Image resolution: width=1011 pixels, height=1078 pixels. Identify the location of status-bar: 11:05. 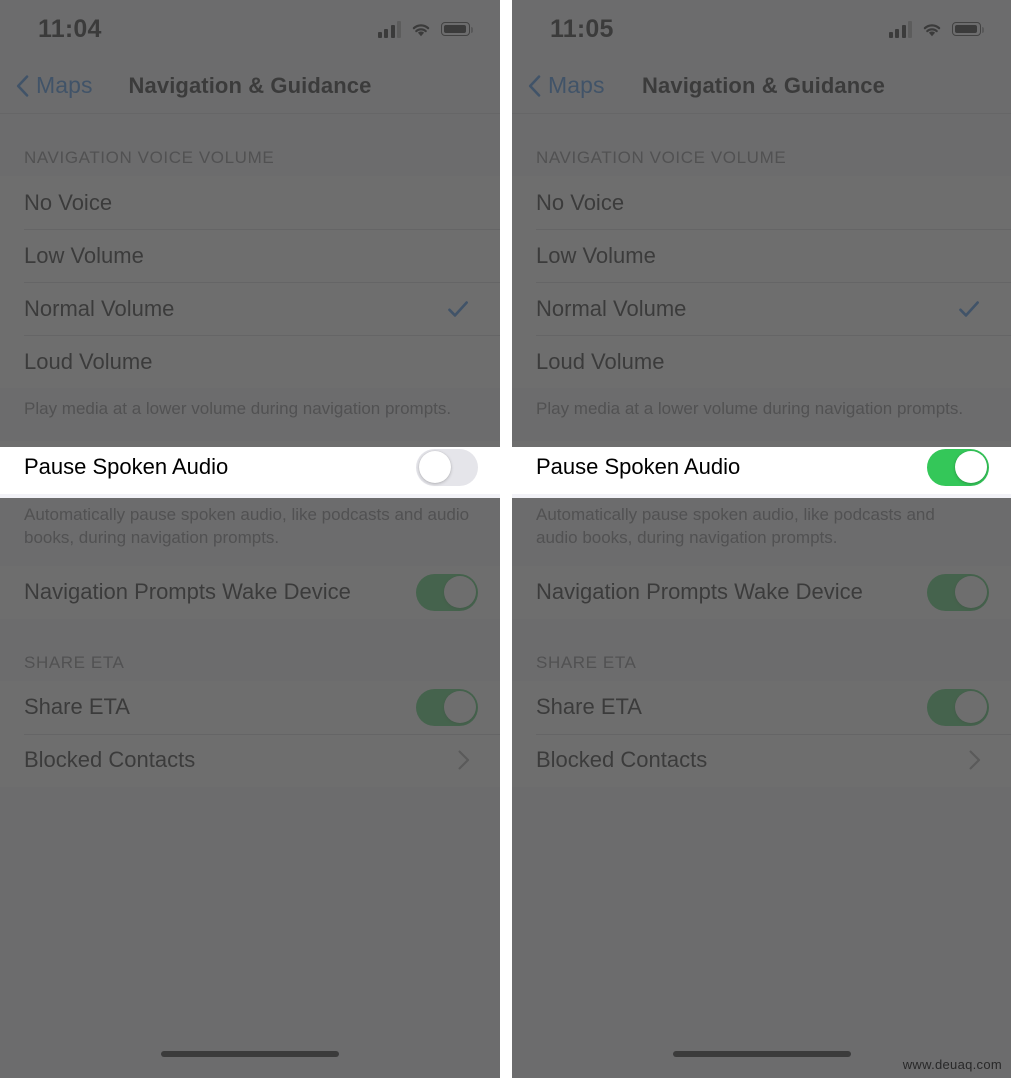
(761, 29).